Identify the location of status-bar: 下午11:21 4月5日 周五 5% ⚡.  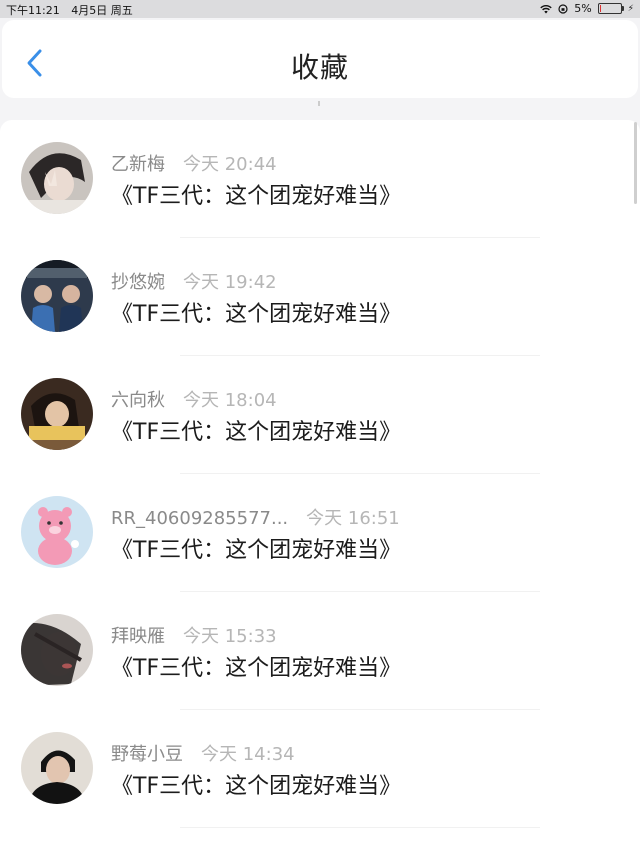
(320, 9).